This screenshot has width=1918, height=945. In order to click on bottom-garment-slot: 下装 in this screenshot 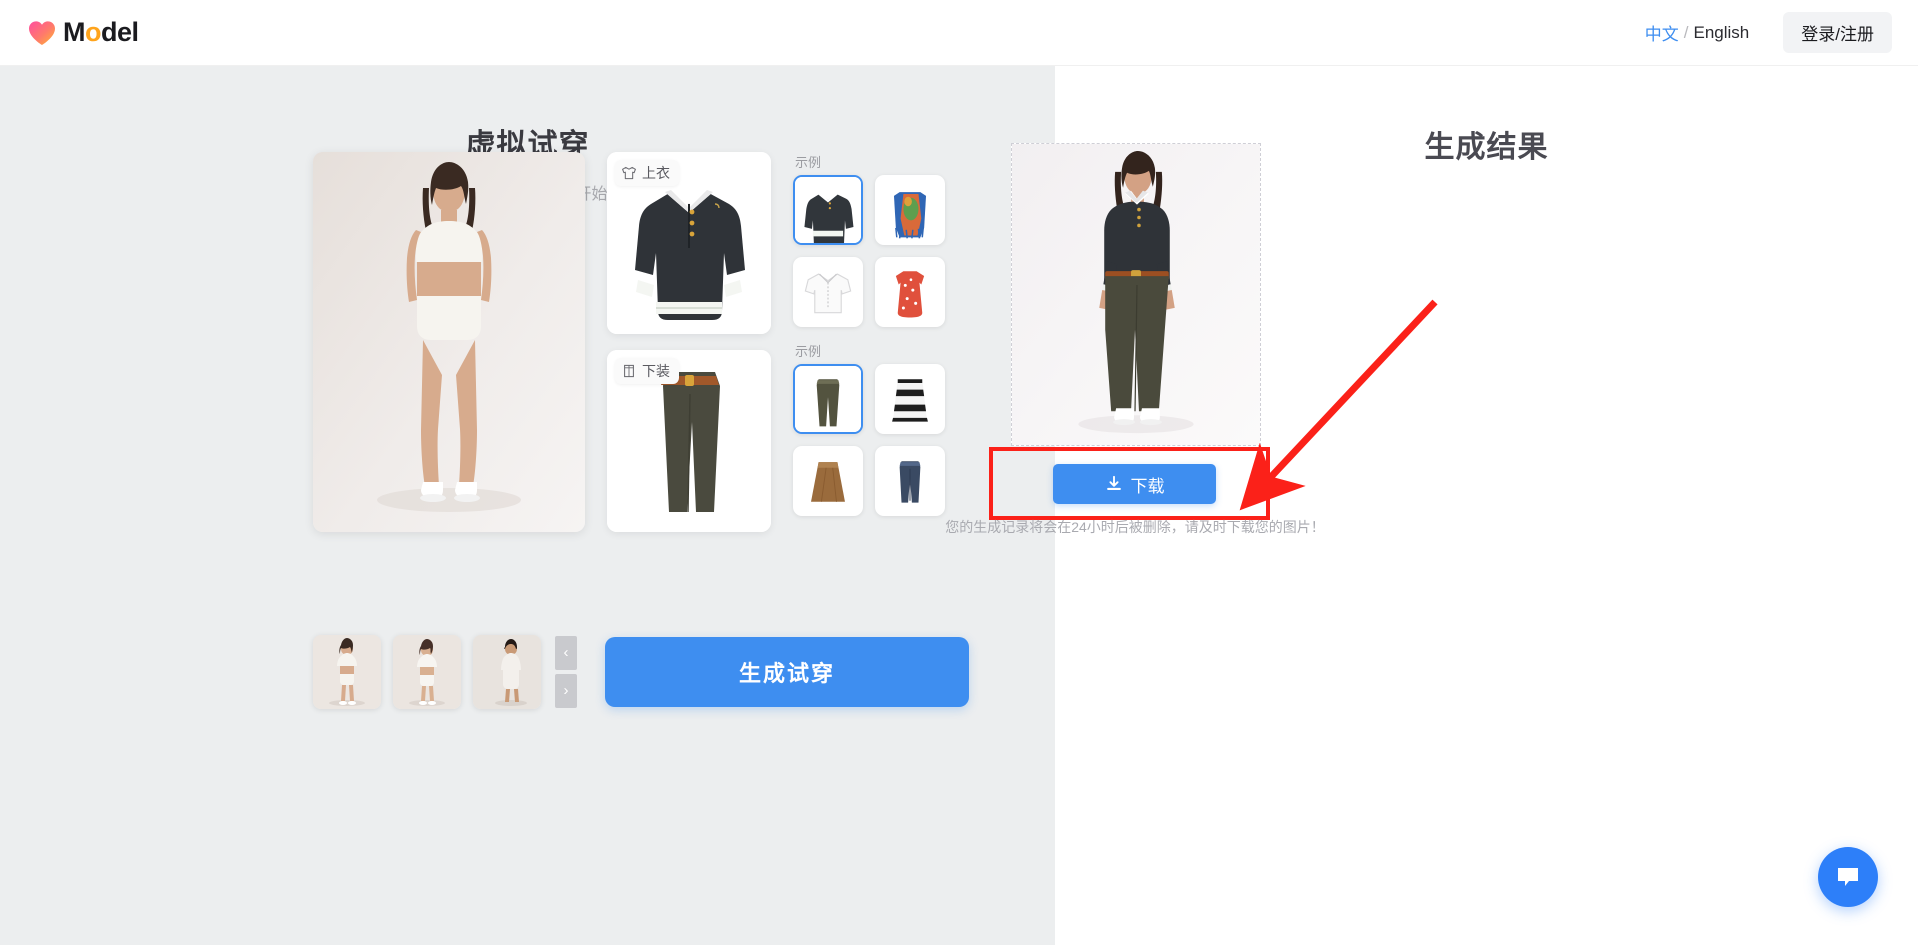, I will do `click(689, 441)`.